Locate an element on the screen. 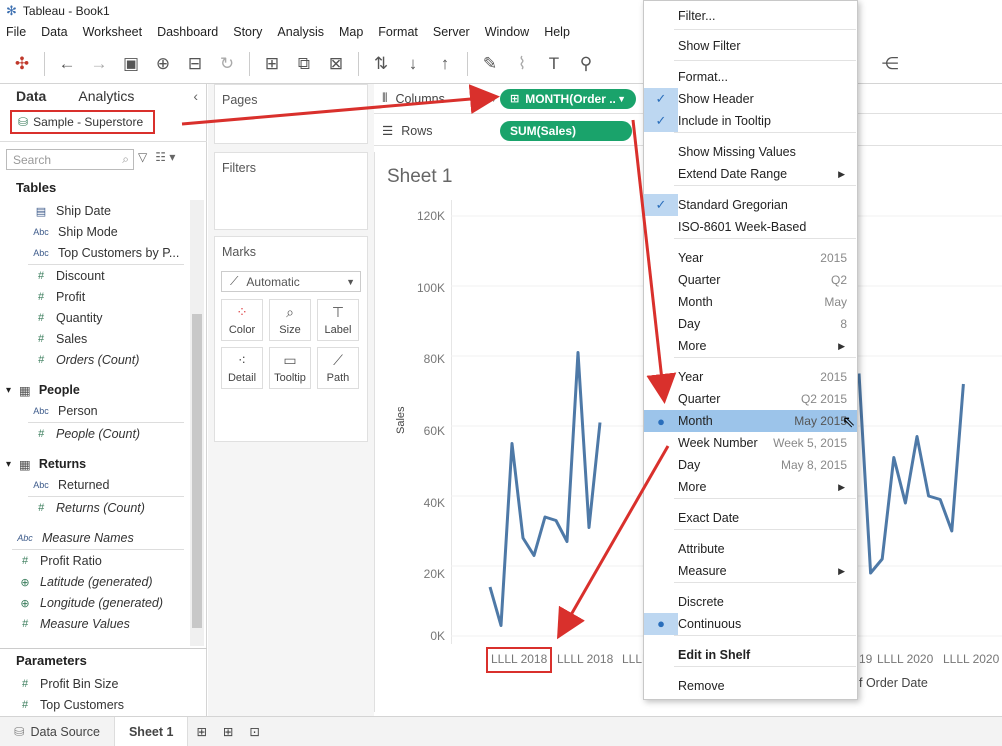 This screenshot has height=746, width=1002. table-people: ▾ ▦ People is located at coordinates (43, 390).